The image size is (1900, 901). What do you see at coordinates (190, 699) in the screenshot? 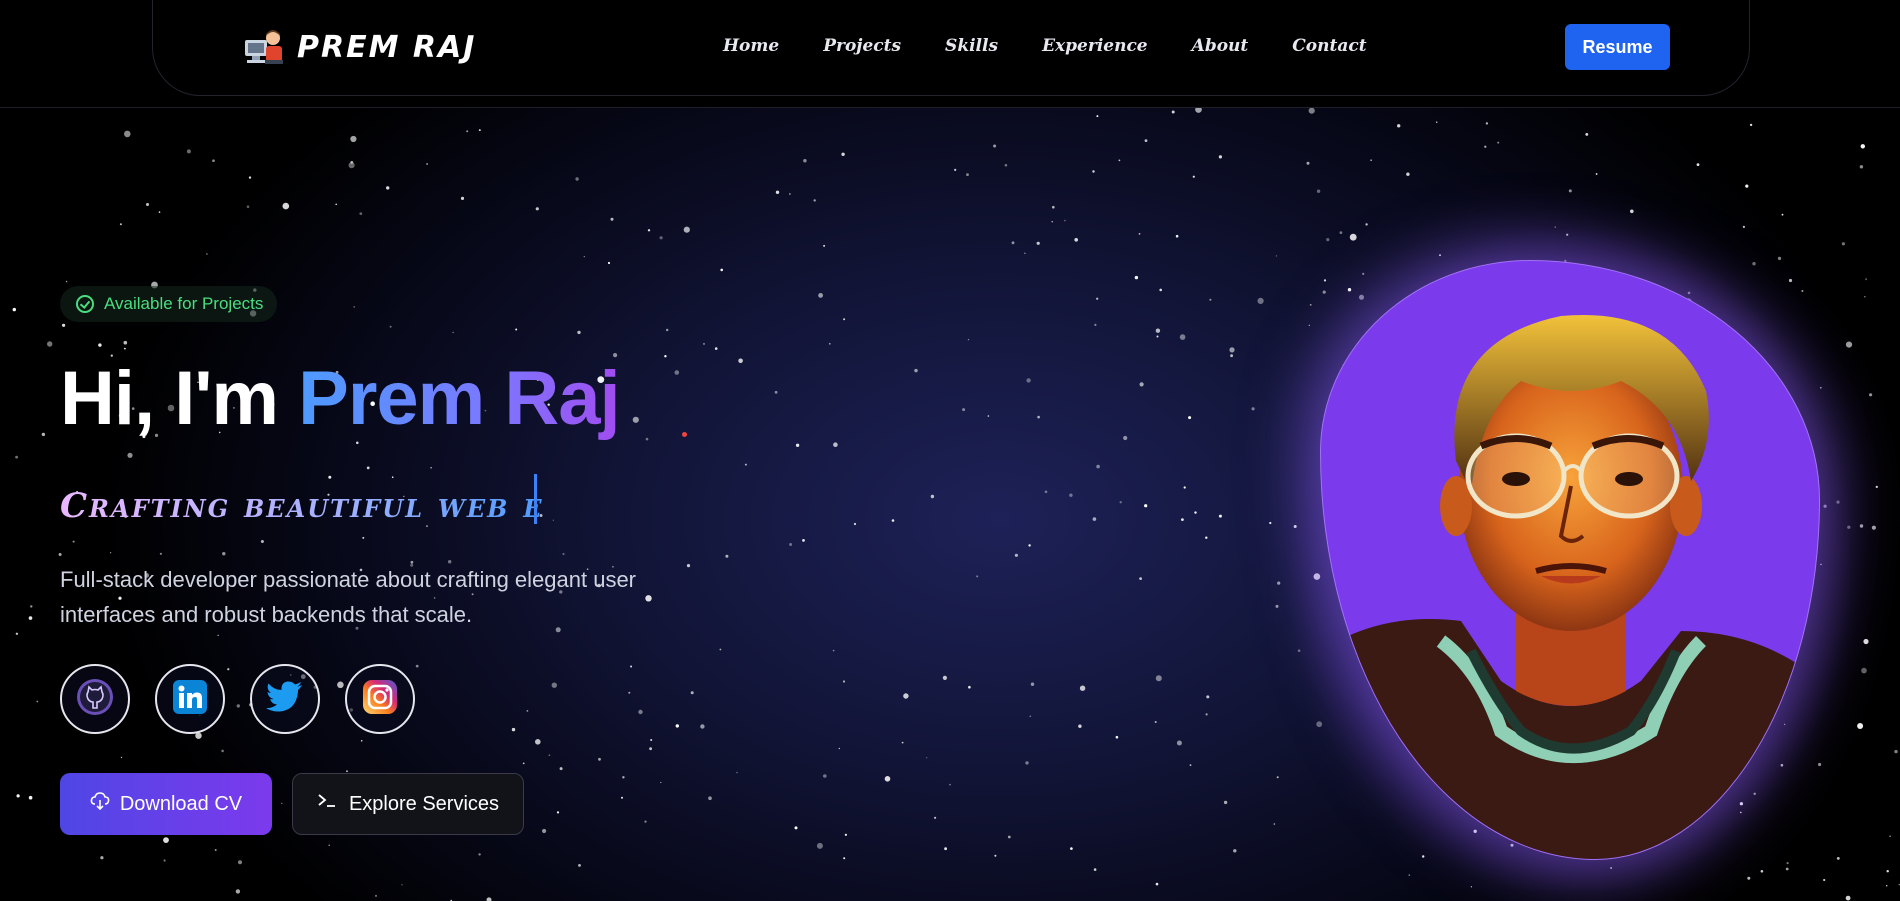
I see `linkedin-link` at bounding box center [190, 699].